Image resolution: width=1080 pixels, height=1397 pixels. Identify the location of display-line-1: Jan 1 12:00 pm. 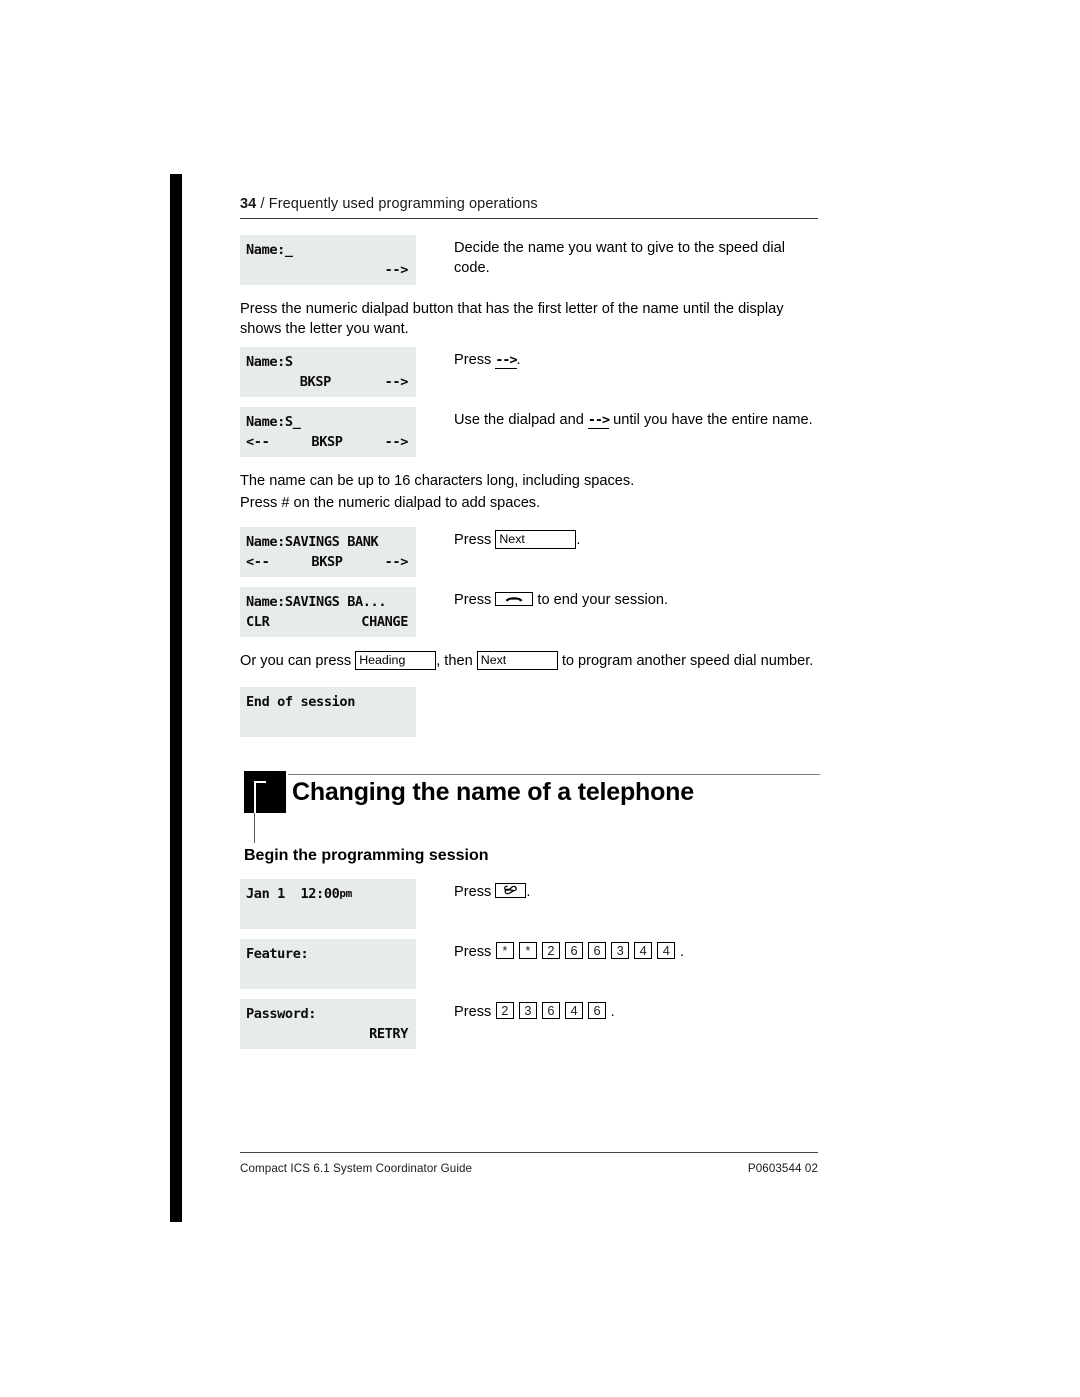
(327, 894).